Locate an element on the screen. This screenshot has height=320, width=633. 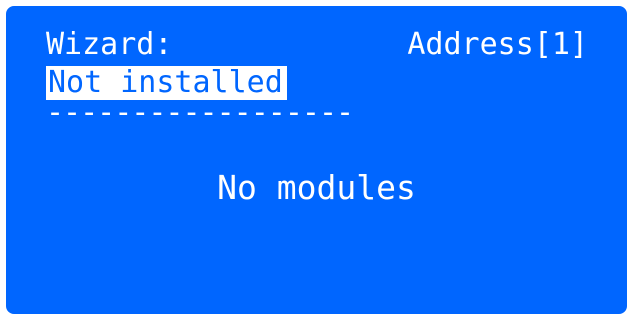
wizard-label: Wizard: is located at coordinates (109, 44).